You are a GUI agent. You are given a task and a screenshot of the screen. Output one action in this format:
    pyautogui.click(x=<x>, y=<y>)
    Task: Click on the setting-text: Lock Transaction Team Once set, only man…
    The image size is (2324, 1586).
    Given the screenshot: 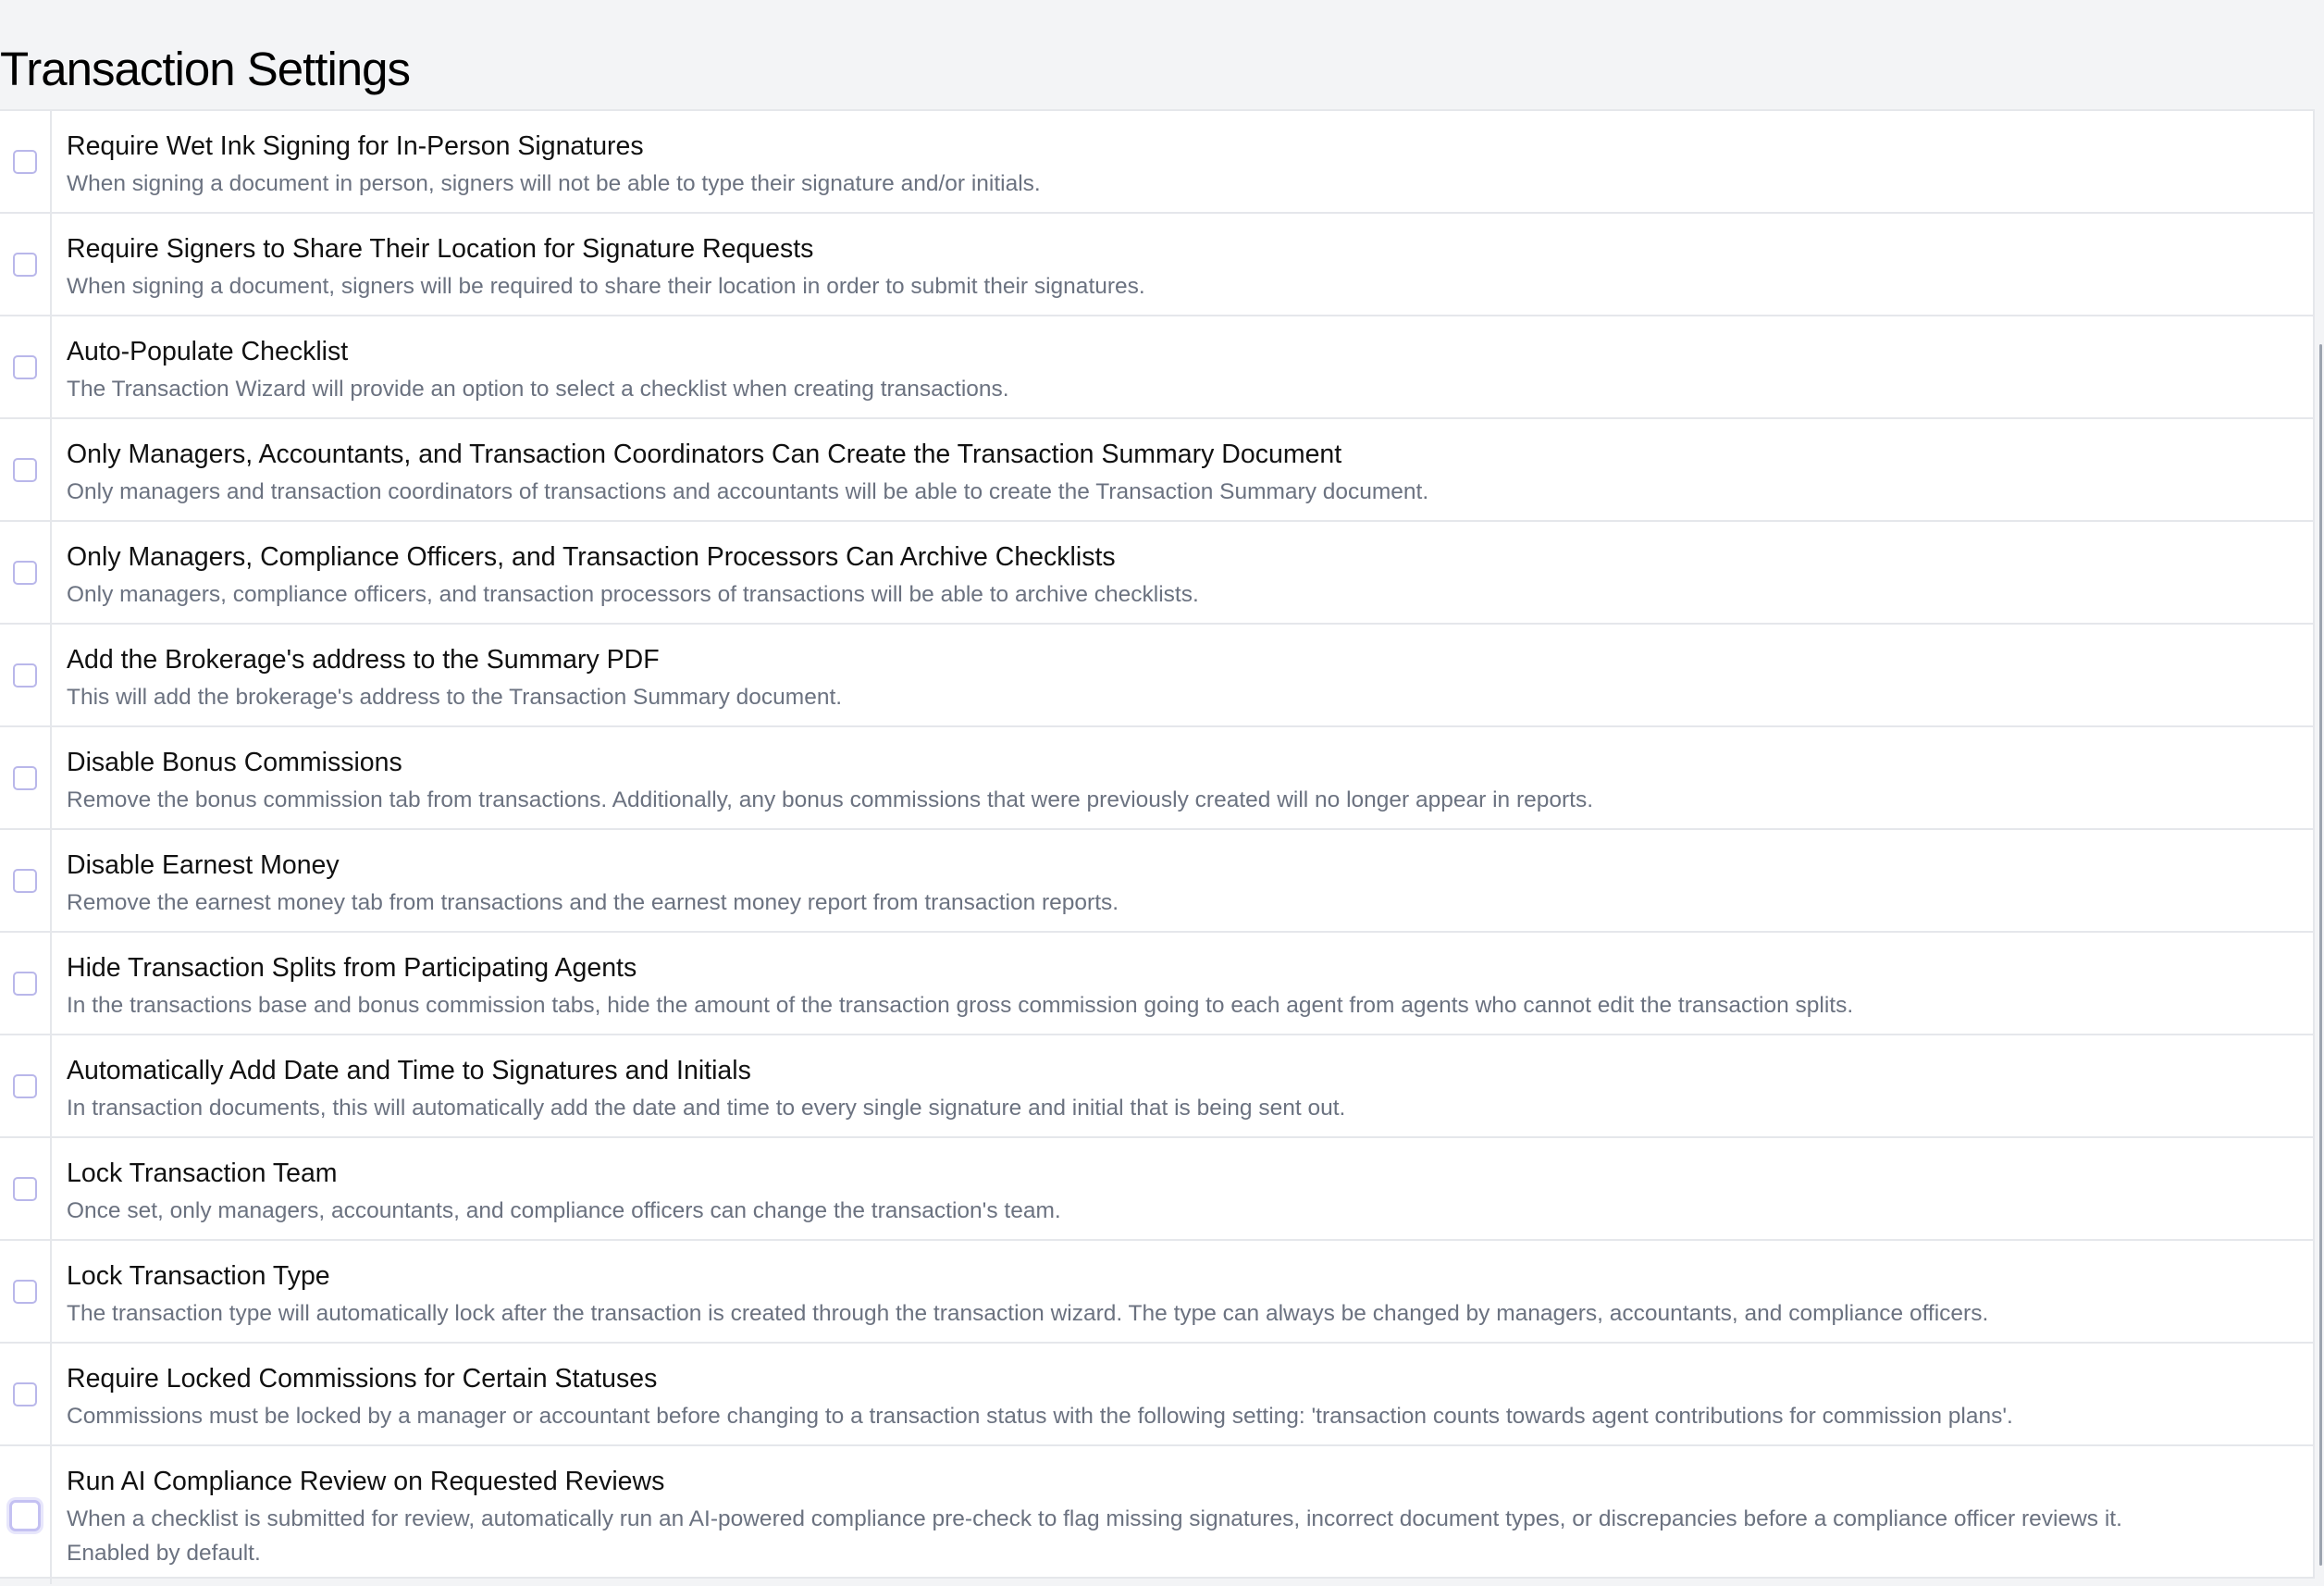 What is the action you would take?
    pyautogui.click(x=556, y=1189)
    